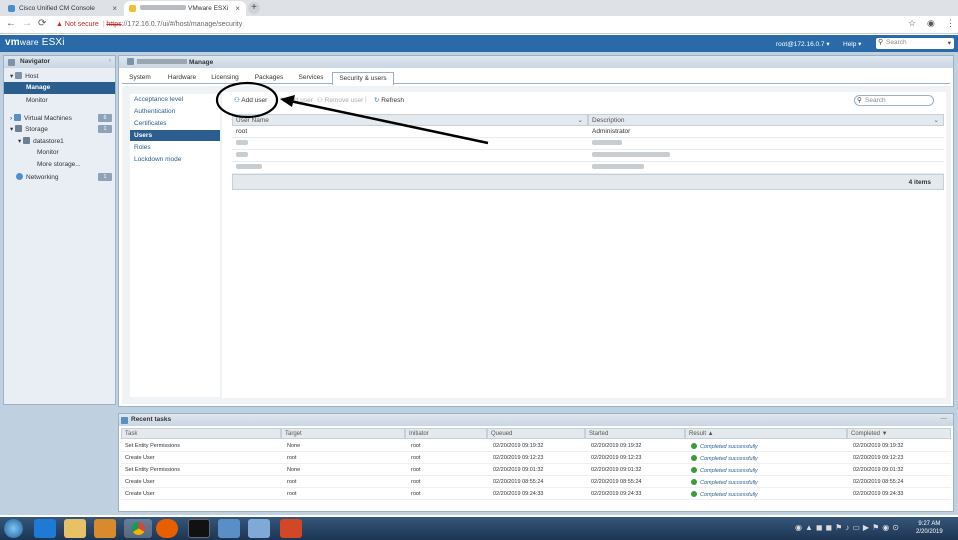 Image resolution: width=958 pixels, height=540 pixels. Describe the element at coordinates (291, 528) in the screenshot. I see `powerpoint-icon` at that location.